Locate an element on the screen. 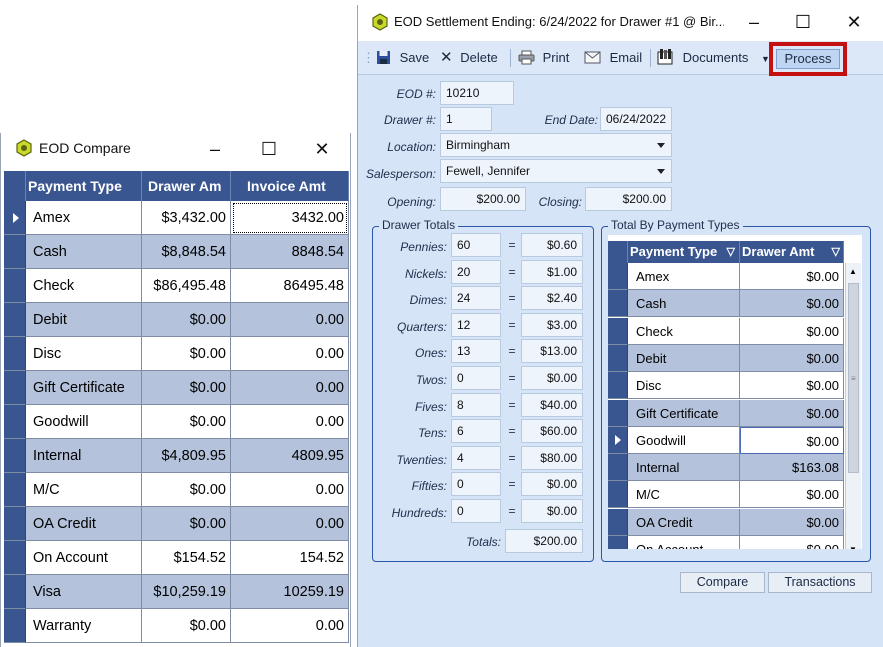 The image size is (883, 647). payment-type-cell: Gift Certificate is located at coordinates (684, 413).